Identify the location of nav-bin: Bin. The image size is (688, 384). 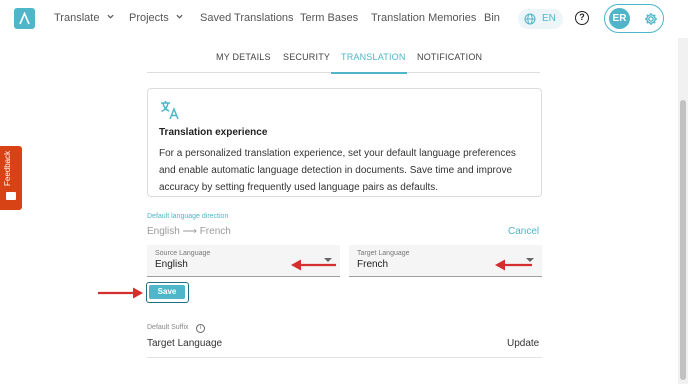
(492, 18).